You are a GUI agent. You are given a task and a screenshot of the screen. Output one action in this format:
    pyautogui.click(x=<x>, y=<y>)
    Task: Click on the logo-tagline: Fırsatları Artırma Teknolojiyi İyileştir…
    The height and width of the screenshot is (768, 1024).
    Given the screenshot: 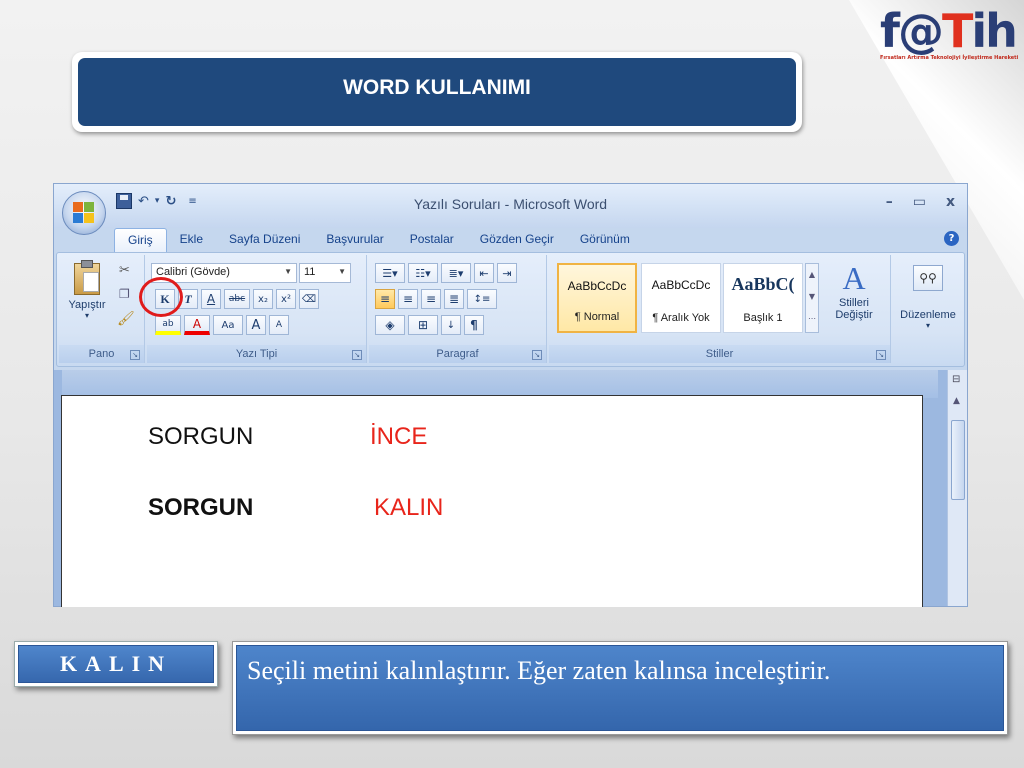 What is the action you would take?
    pyautogui.click(x=949, y=58)
    